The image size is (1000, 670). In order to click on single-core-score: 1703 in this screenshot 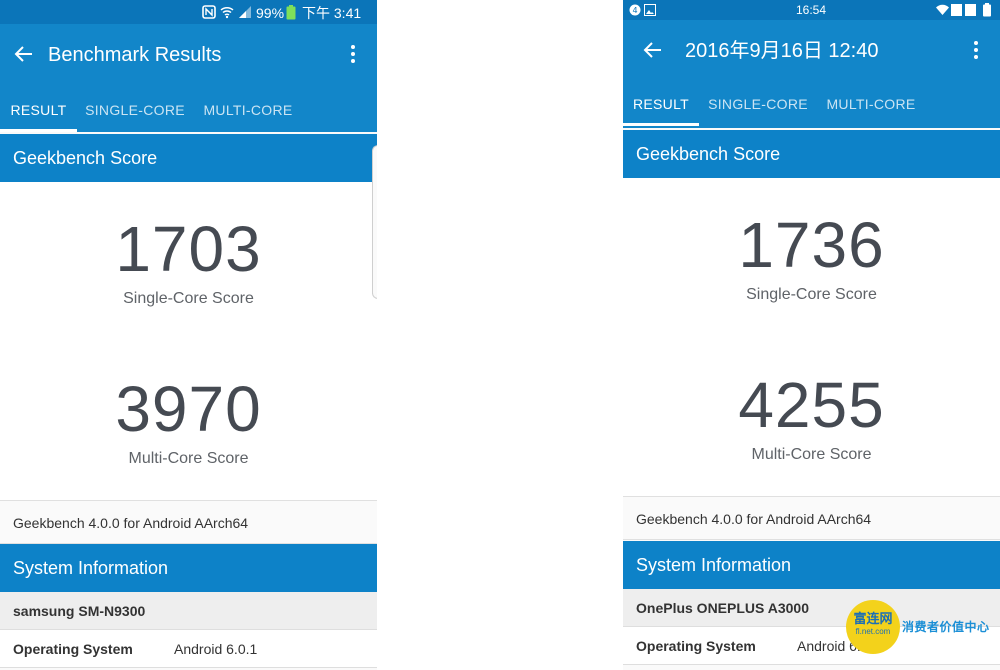, I will do `click(188, 249)`.